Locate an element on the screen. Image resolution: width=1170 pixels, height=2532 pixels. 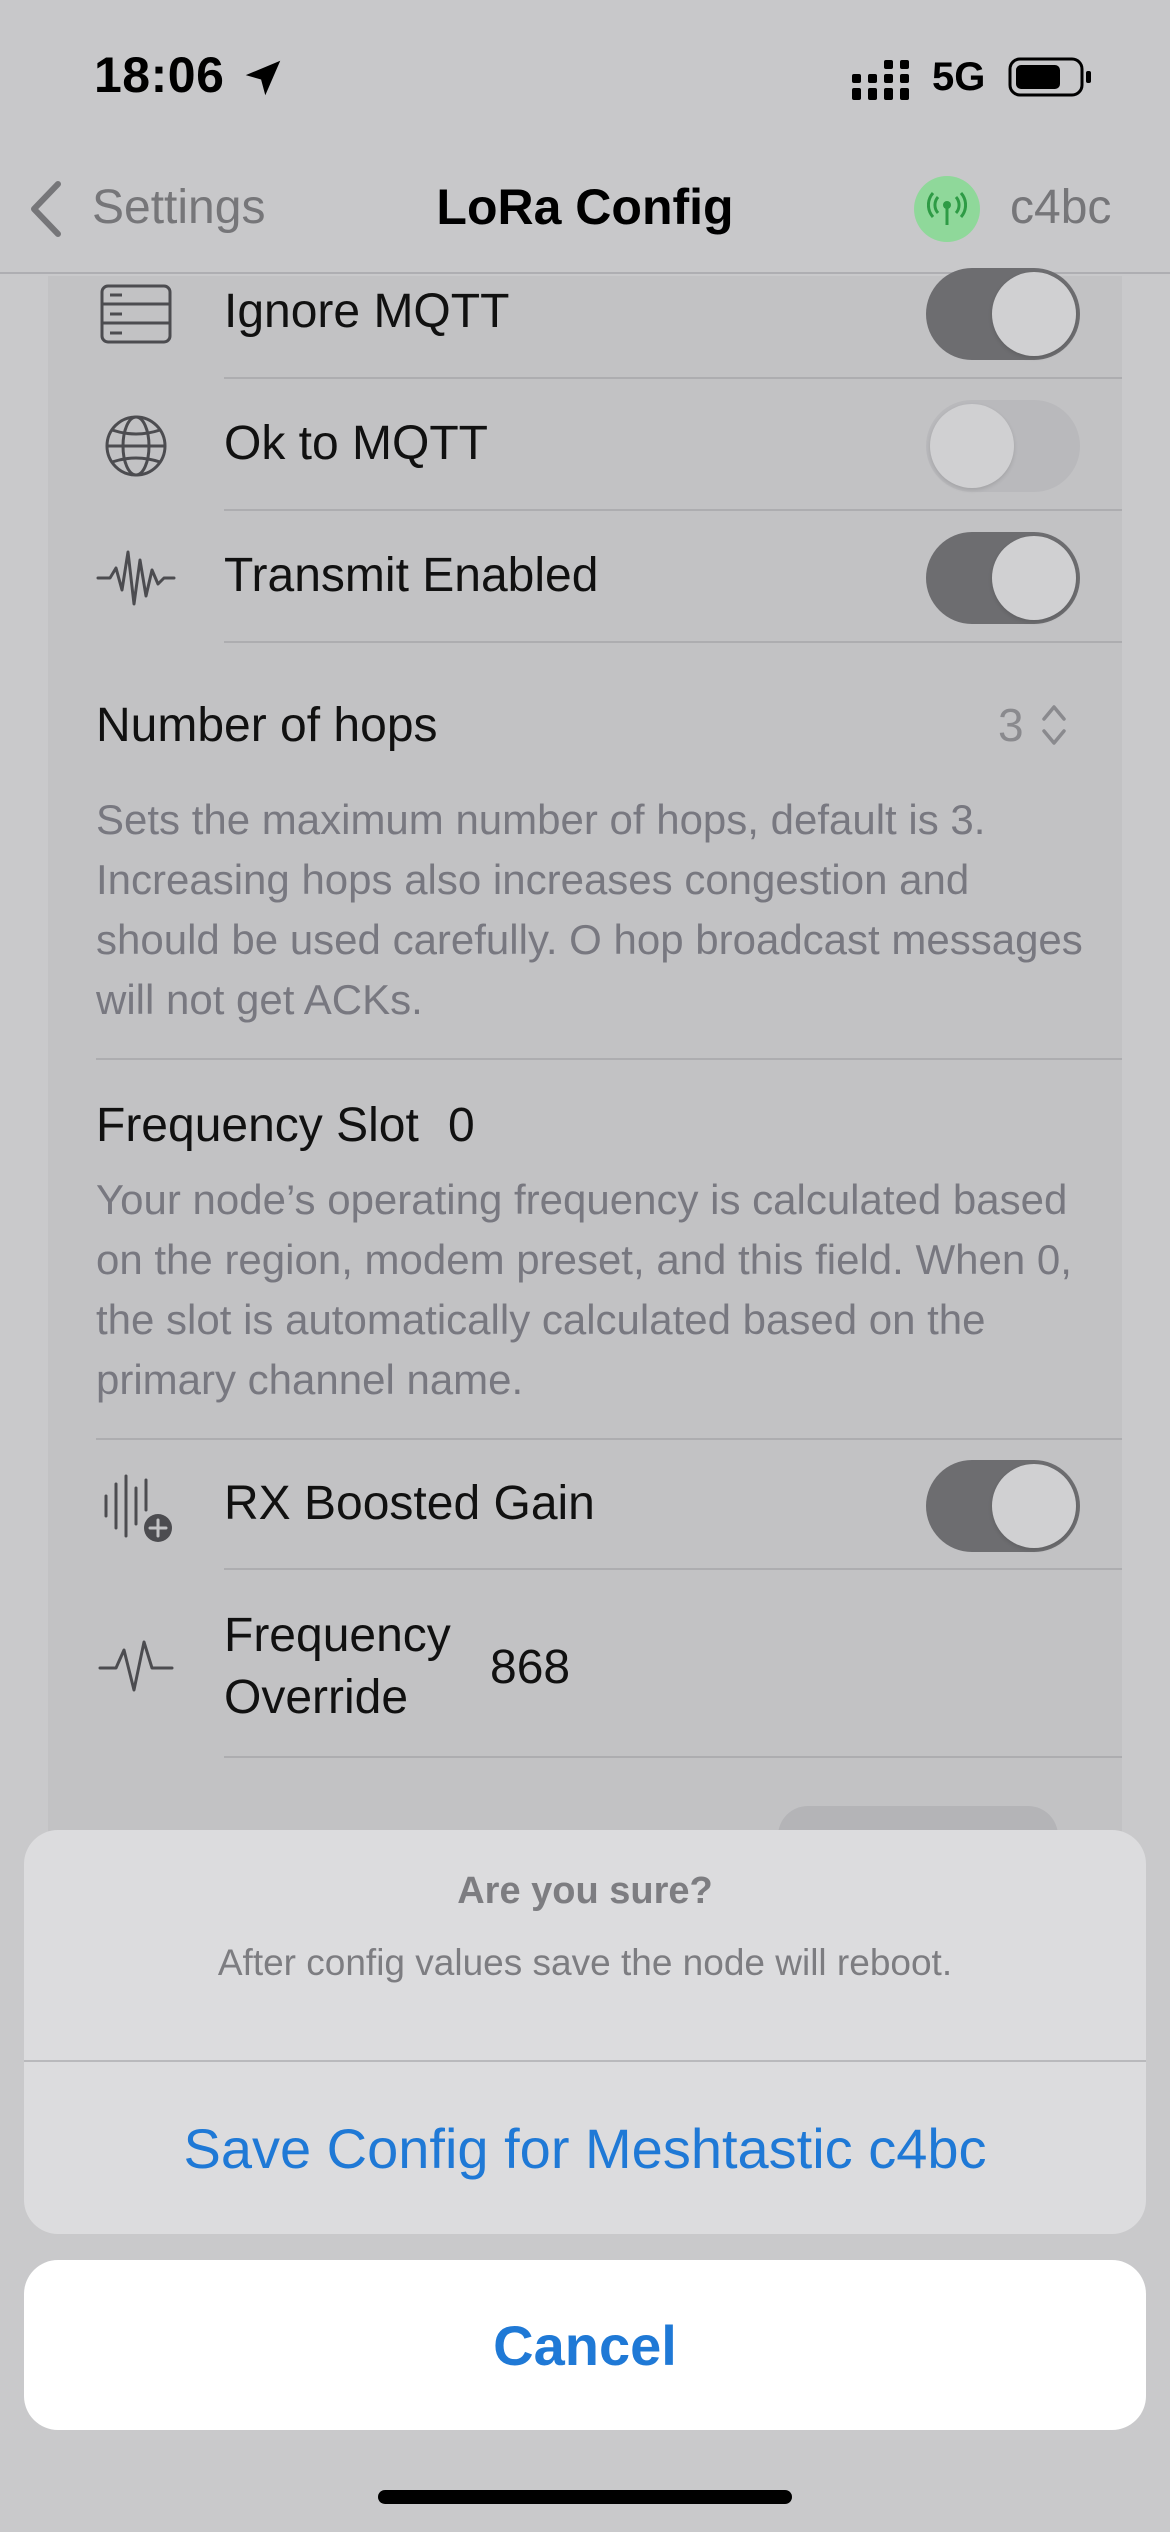
ok-to-mqtt-toggle is located at coordinates (1003, 446).